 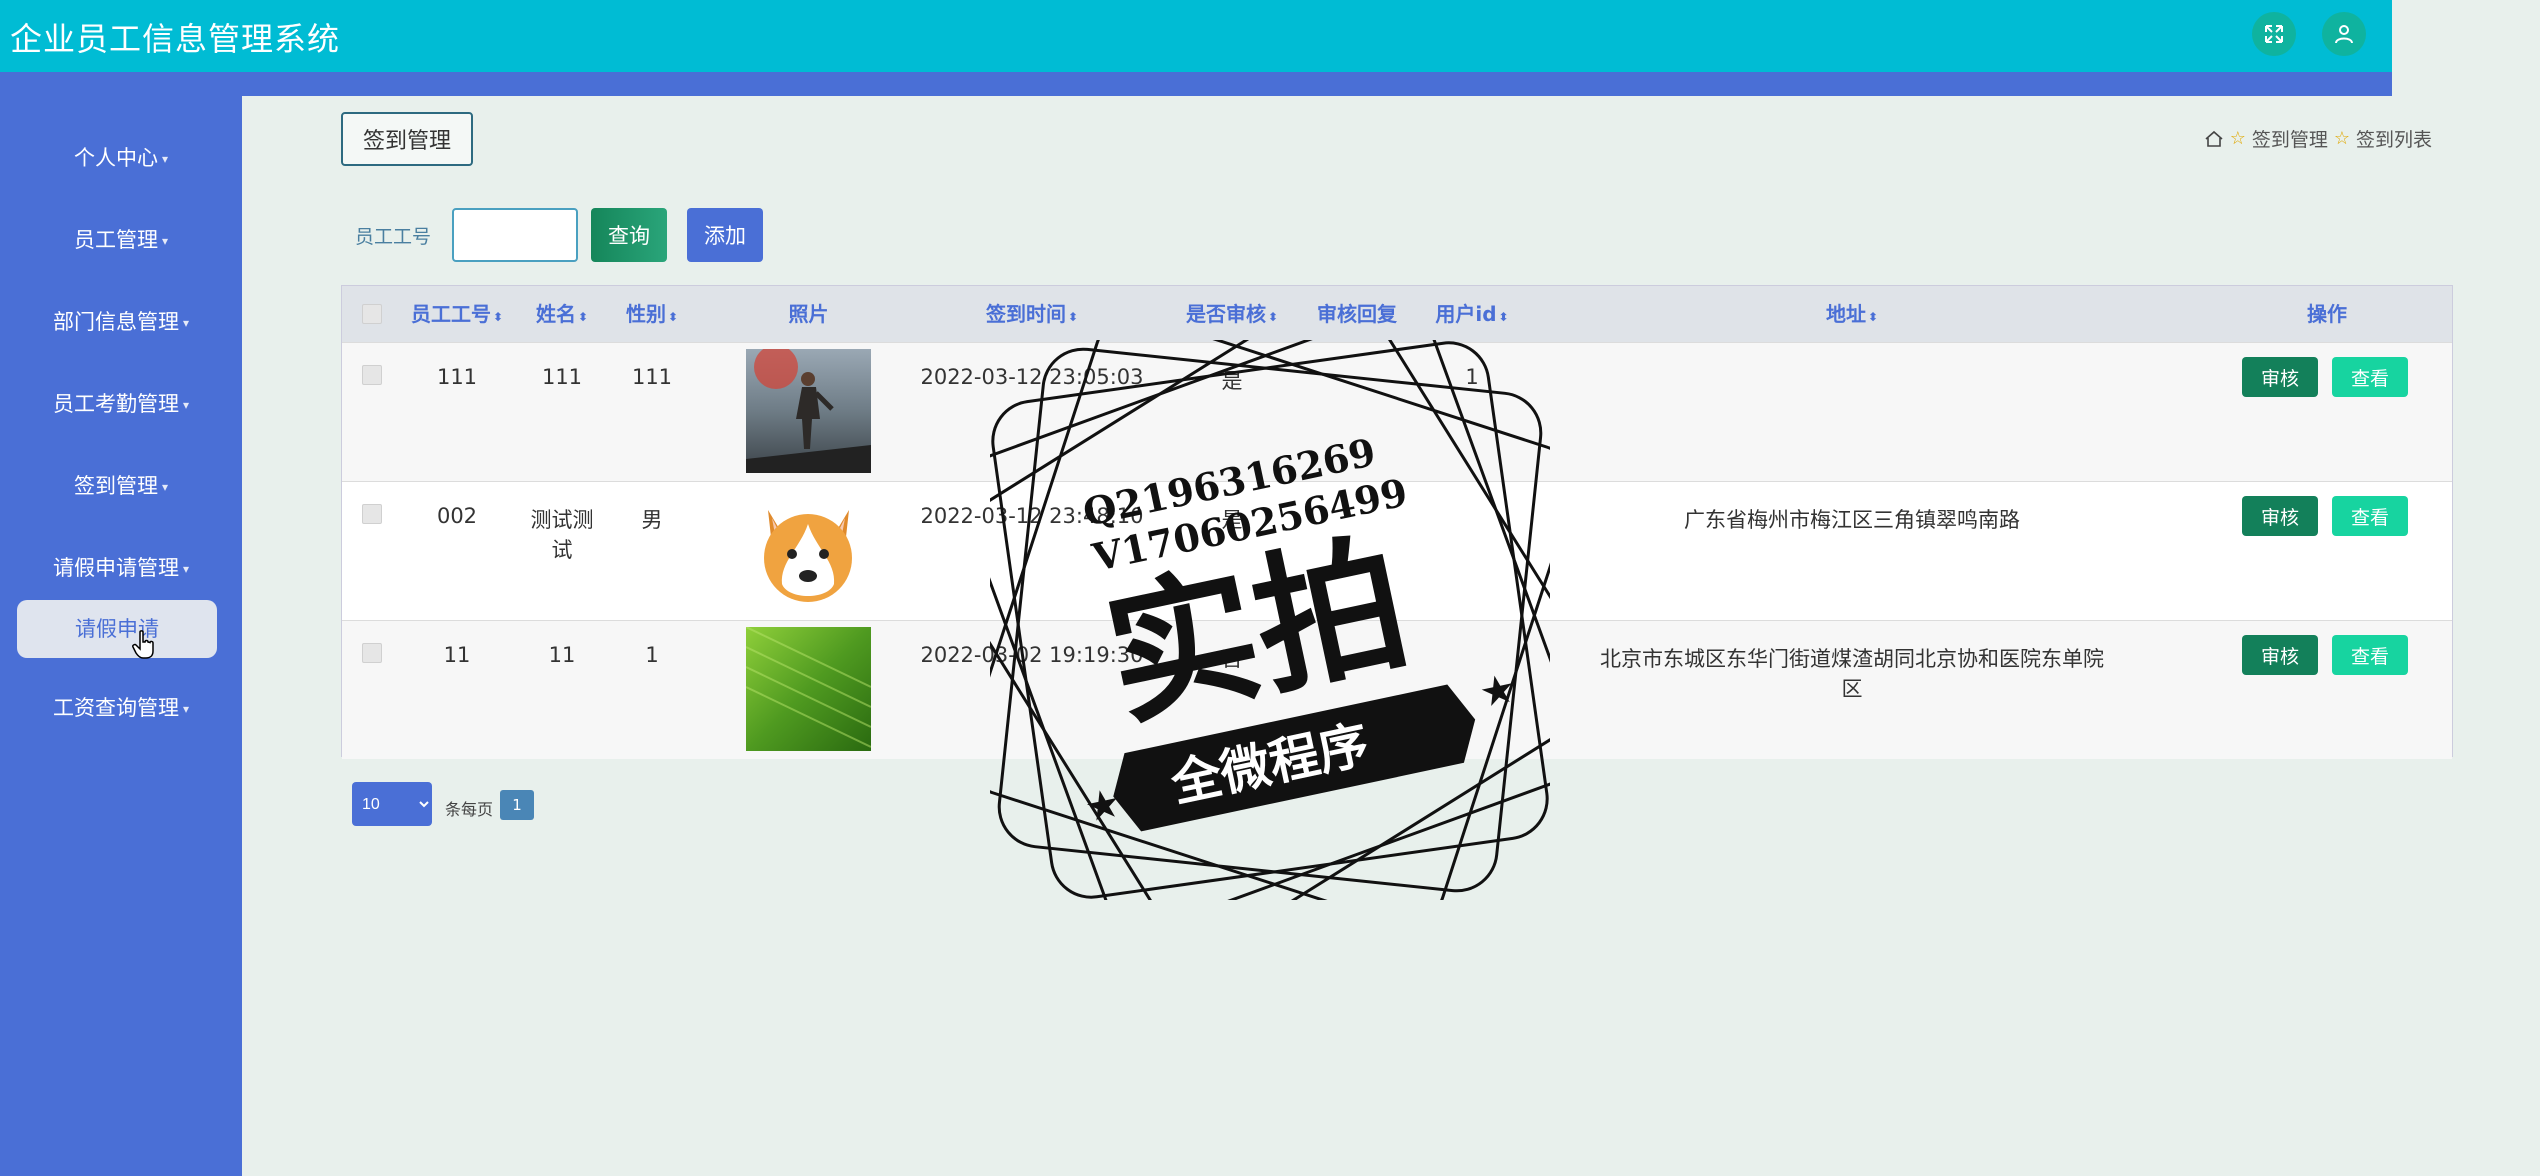 I want to click on sidebar-item-employee: 员工管理 ▾, so click(x=121, y=239).